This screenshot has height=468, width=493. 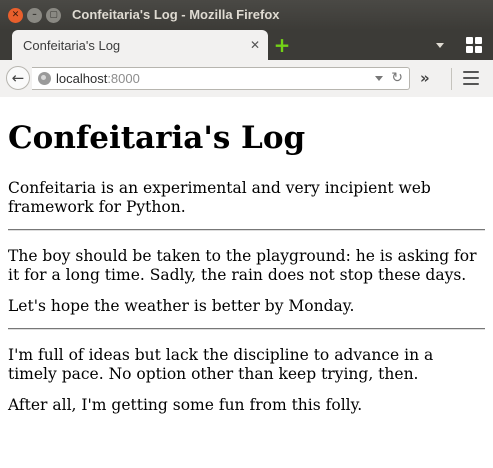 I want to click on list-all-tabs-chevron-icon, so click(x=440, y=45).